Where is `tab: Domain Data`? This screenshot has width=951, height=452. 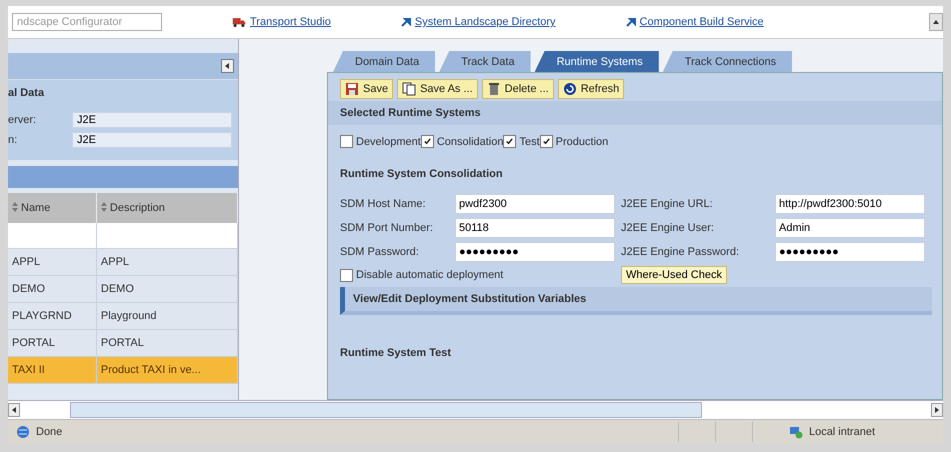
tab: Domain Data is located at coordinates (384, 61).